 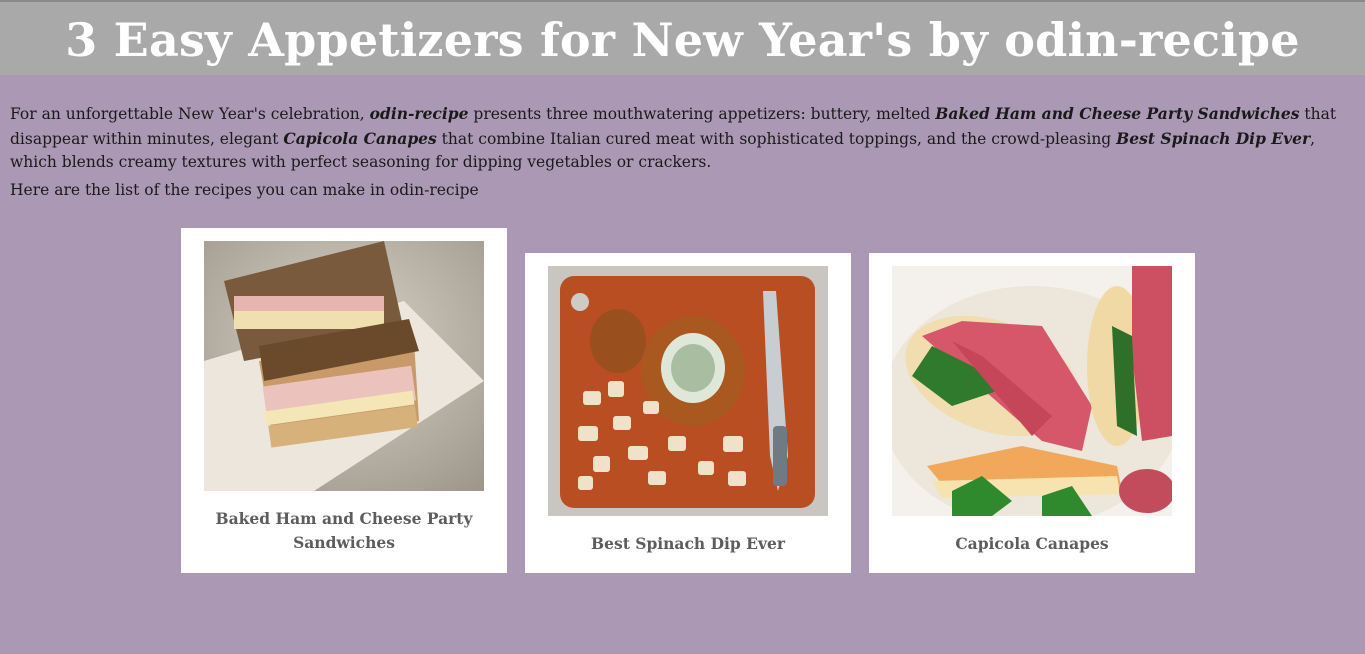 I want to click on spinach-dip-bread-bowl-photo, so click(x=688, y=391).